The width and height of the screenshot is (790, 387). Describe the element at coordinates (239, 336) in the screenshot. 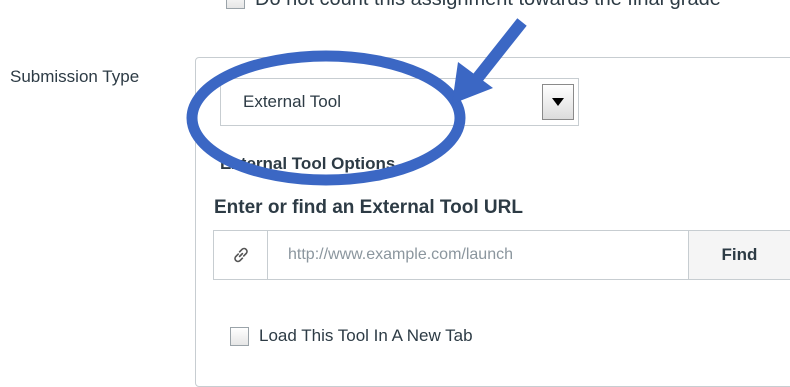

I see `load-new-tab-checkbox` at that location.